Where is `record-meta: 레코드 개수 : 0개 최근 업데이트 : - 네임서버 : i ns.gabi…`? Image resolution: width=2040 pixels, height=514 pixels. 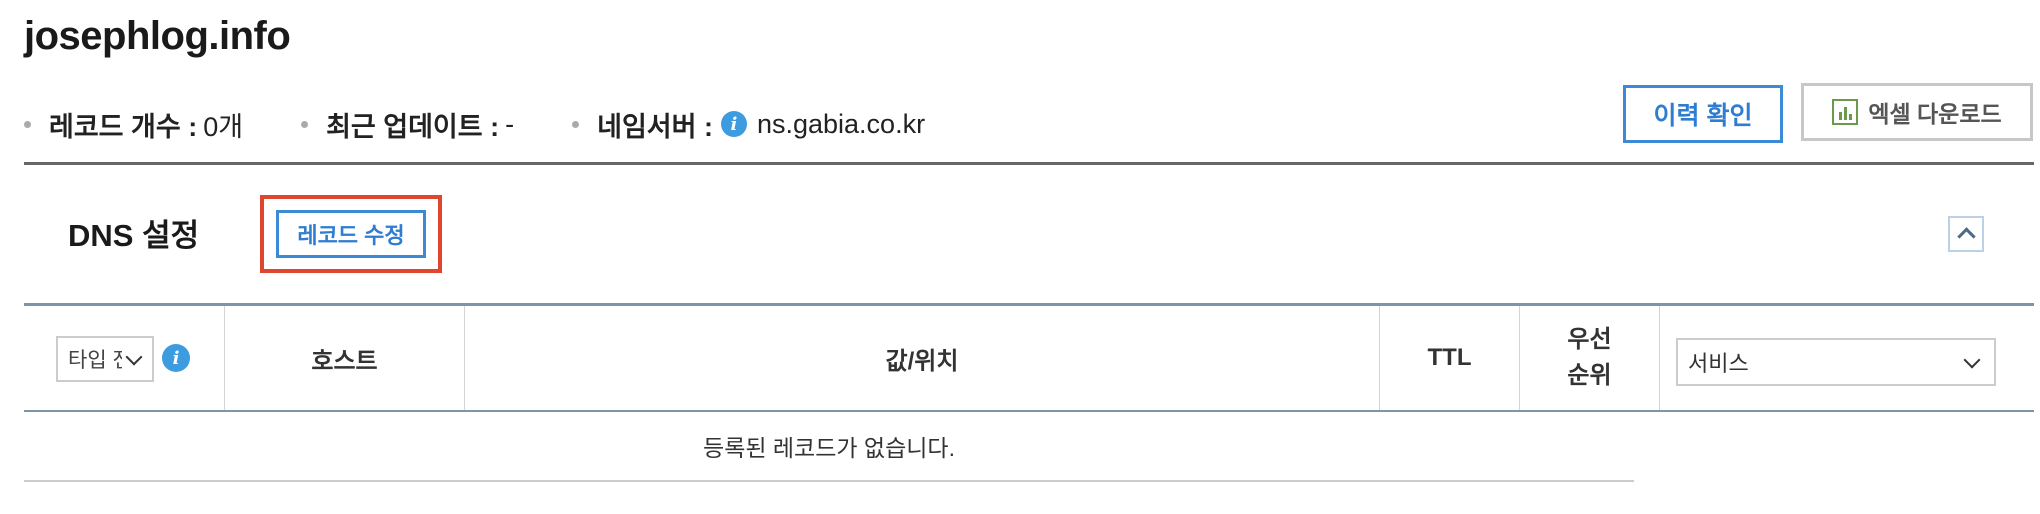
record-meta: 레코드 개수 : 0개 최근 업데이트 : - 네임서버 : i ns.gabi… is located at coordinates (503, 124).